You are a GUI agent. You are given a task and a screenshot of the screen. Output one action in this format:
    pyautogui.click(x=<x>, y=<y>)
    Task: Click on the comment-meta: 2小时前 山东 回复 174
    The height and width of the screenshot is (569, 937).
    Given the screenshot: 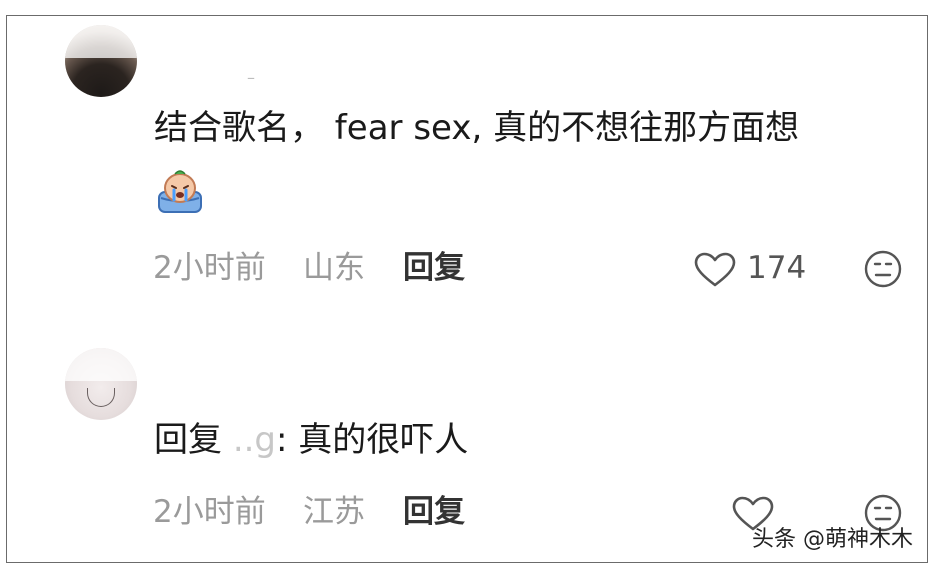 What is the action you would take?
    pyautogui.click(x=533, y=268)
    